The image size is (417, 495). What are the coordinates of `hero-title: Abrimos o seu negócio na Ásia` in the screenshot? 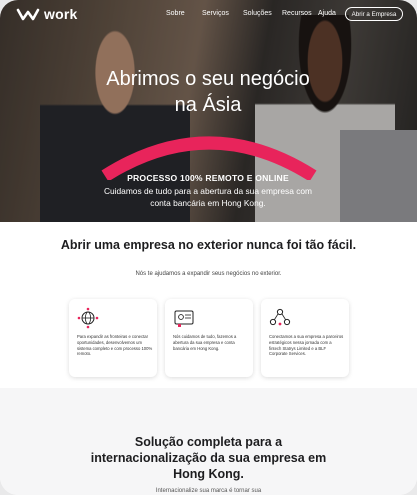 It's located at (208, 92).